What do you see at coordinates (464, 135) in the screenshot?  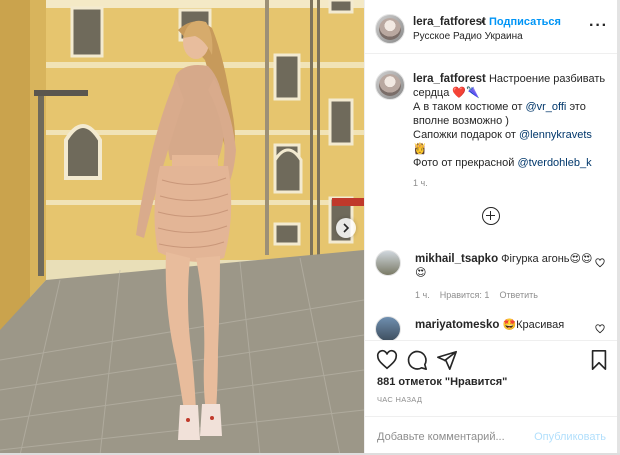 I see `caption-line-3: Сапожки подарок от` at bounding box center [464, 135].